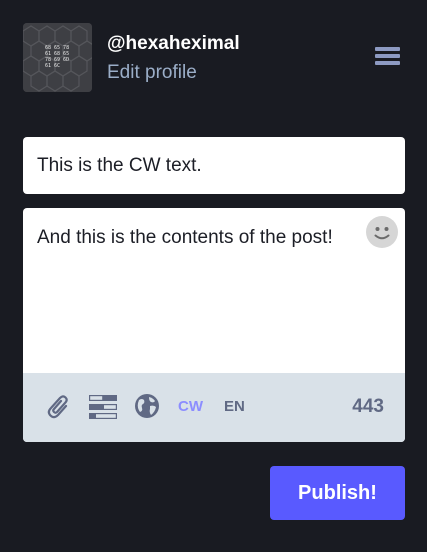 This screenshot has height=552, width=427. I want to click on account-info: @hexaheximal Edit profile, so click(173, 57).